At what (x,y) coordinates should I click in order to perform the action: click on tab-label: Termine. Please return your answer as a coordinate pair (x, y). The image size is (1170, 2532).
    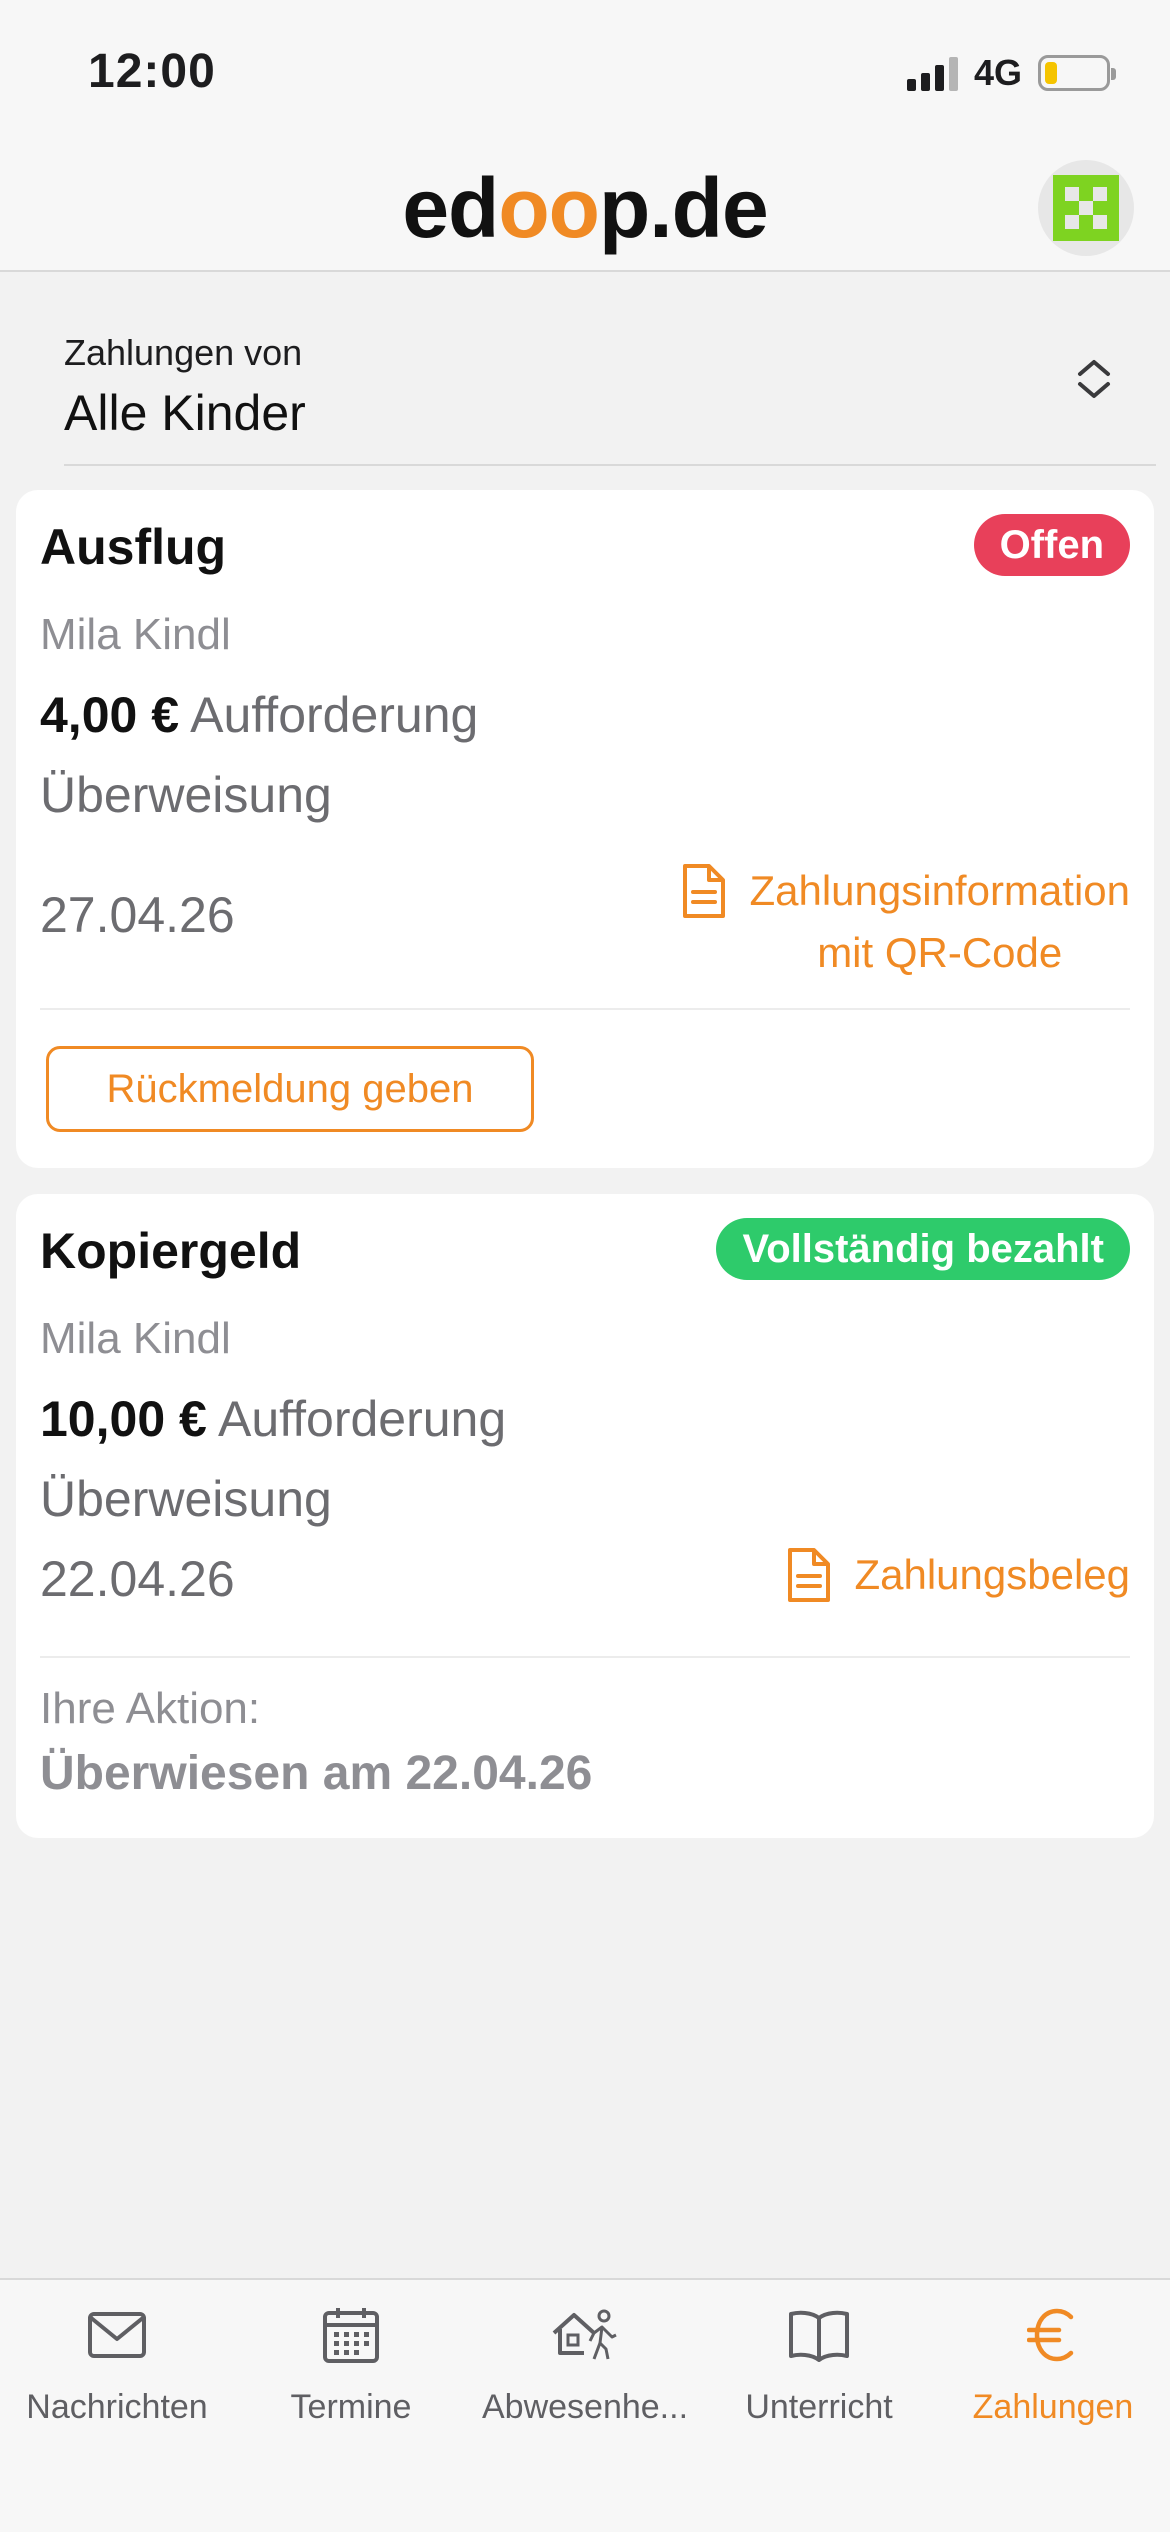
    Looking at the image, I should click on (351, 2407).